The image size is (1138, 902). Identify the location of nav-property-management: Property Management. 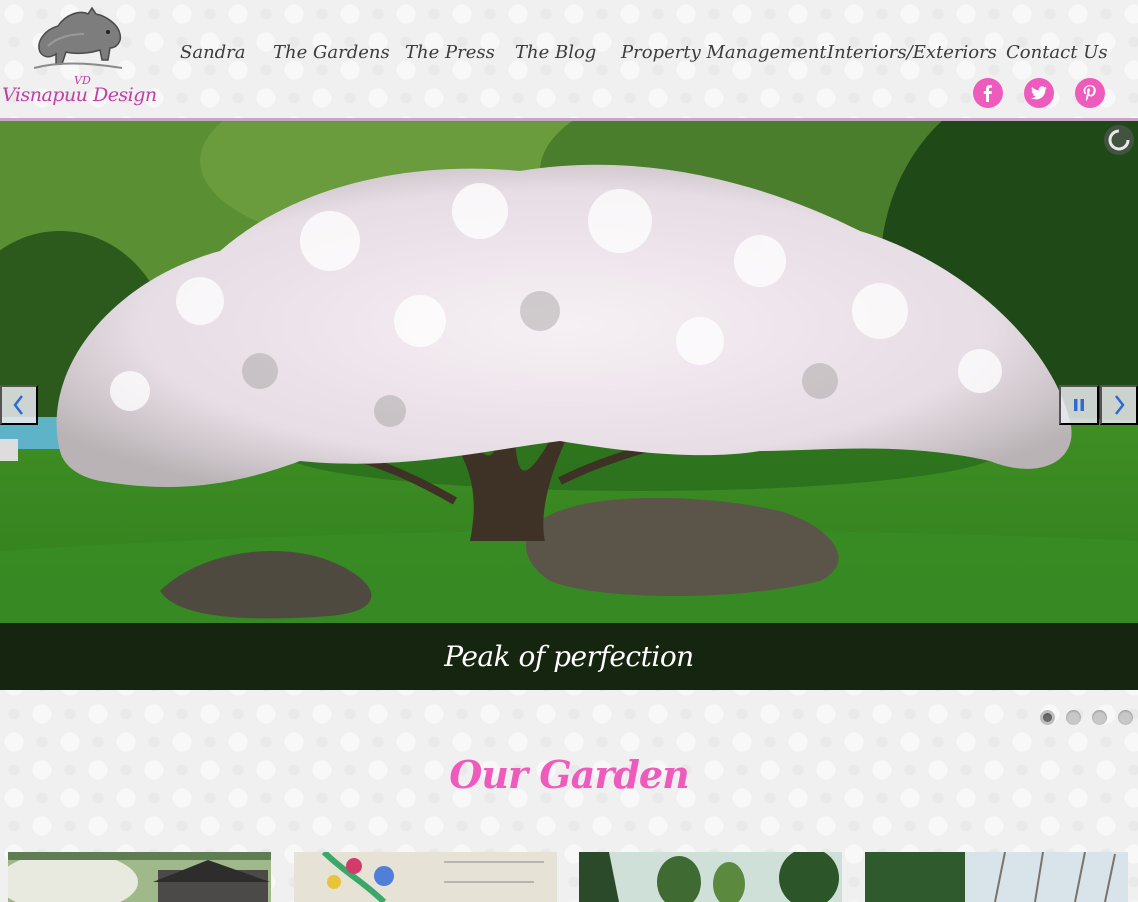
(724, 52).